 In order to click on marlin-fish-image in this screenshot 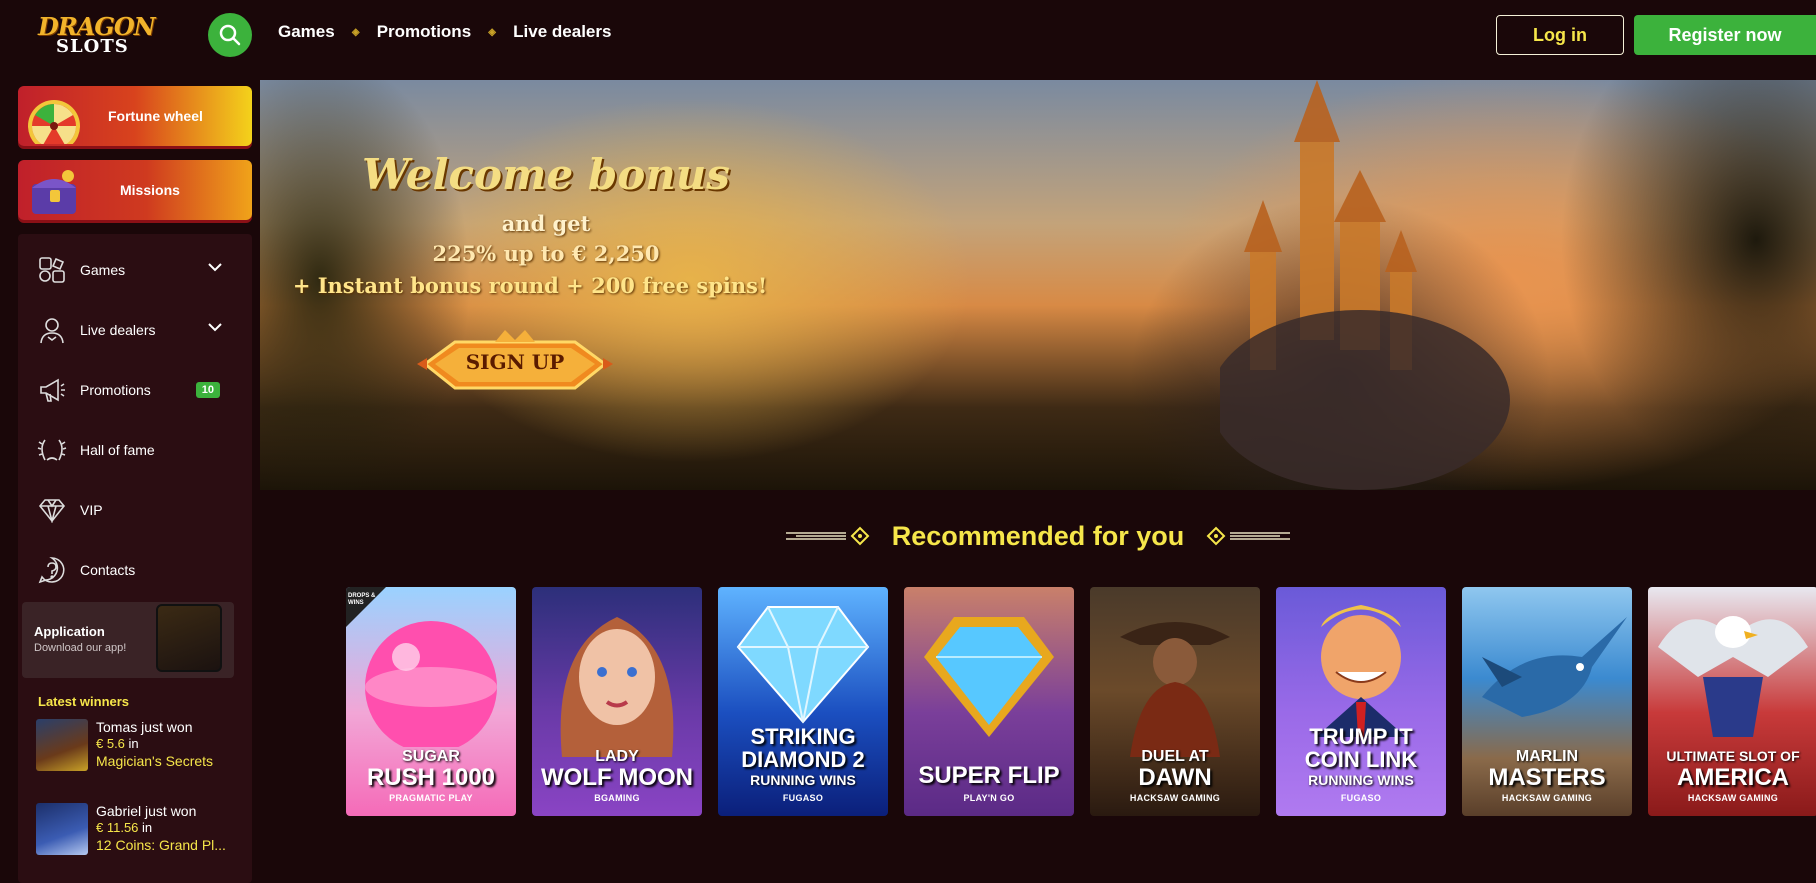, I will do `click(1554, 667)`.